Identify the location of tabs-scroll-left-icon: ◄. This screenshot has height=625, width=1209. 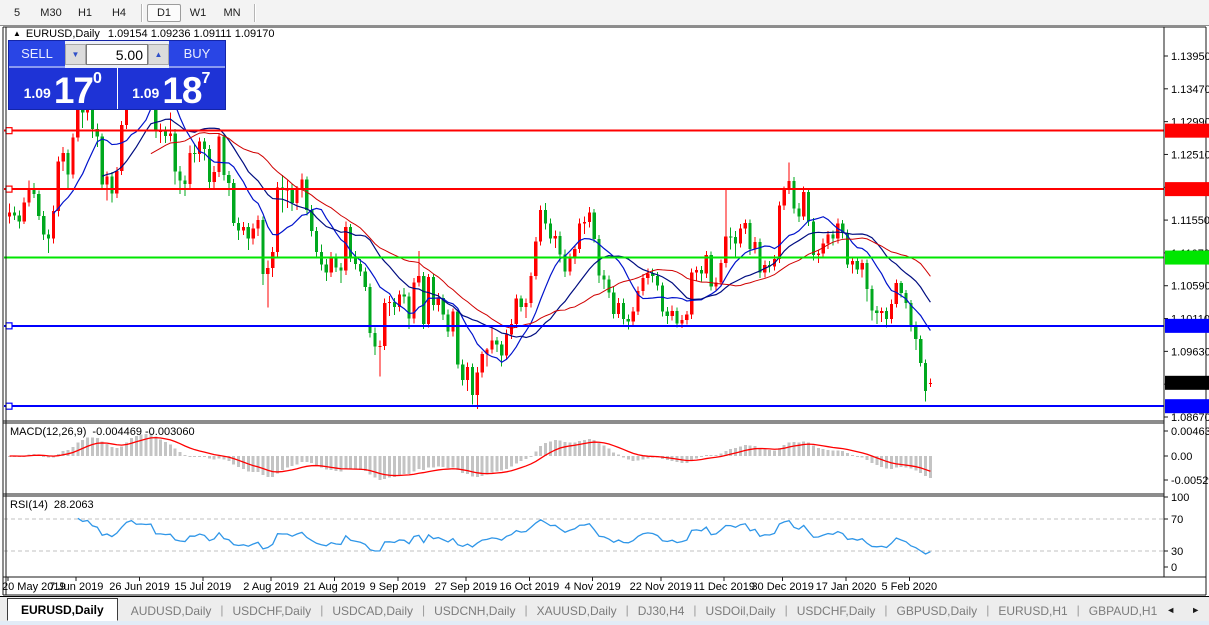
(1170, 610).